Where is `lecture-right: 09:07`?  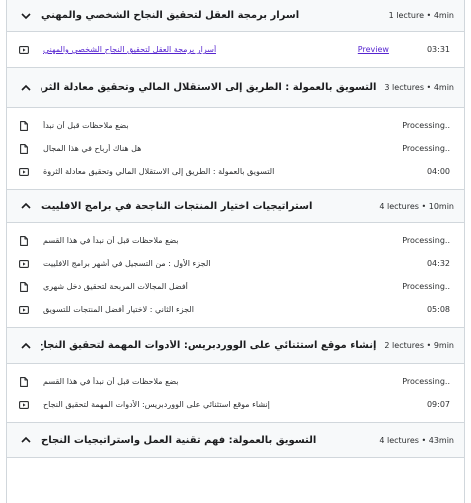
lecture-right: 09:07 is located at coordinates (438, 404).